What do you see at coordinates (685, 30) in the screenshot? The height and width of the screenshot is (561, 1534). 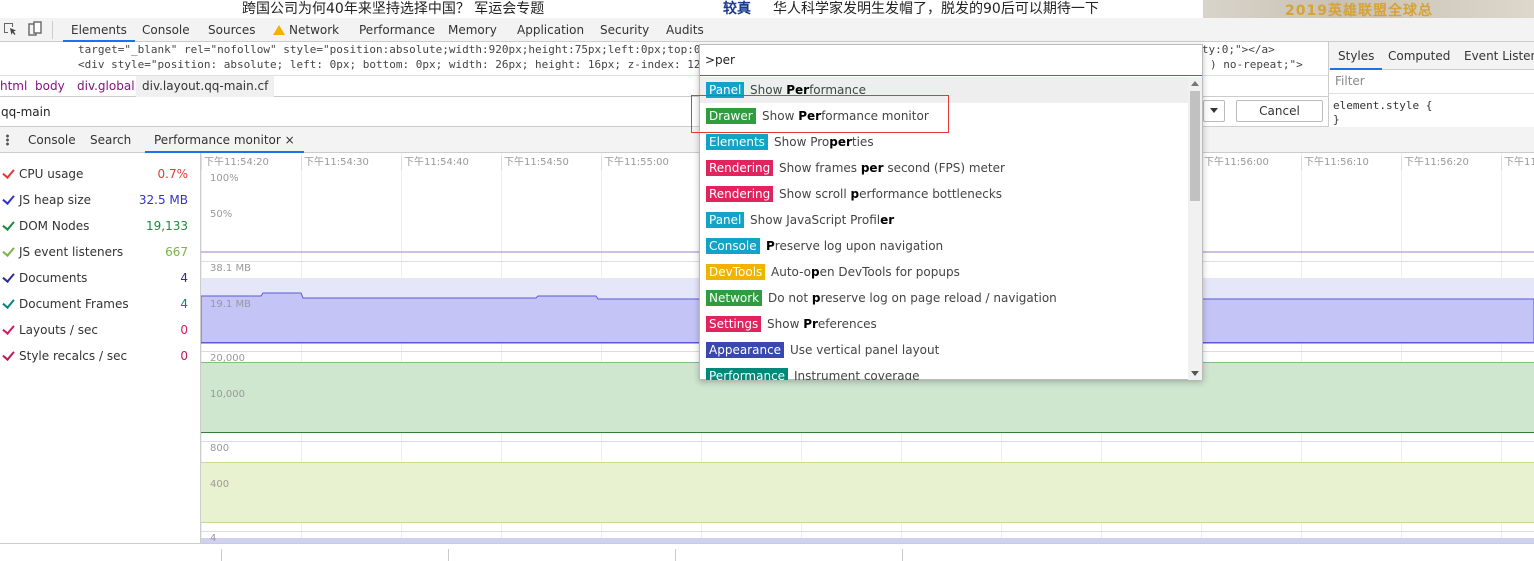 I see `tab-audits: Audits` at bounding box center [685, 30].